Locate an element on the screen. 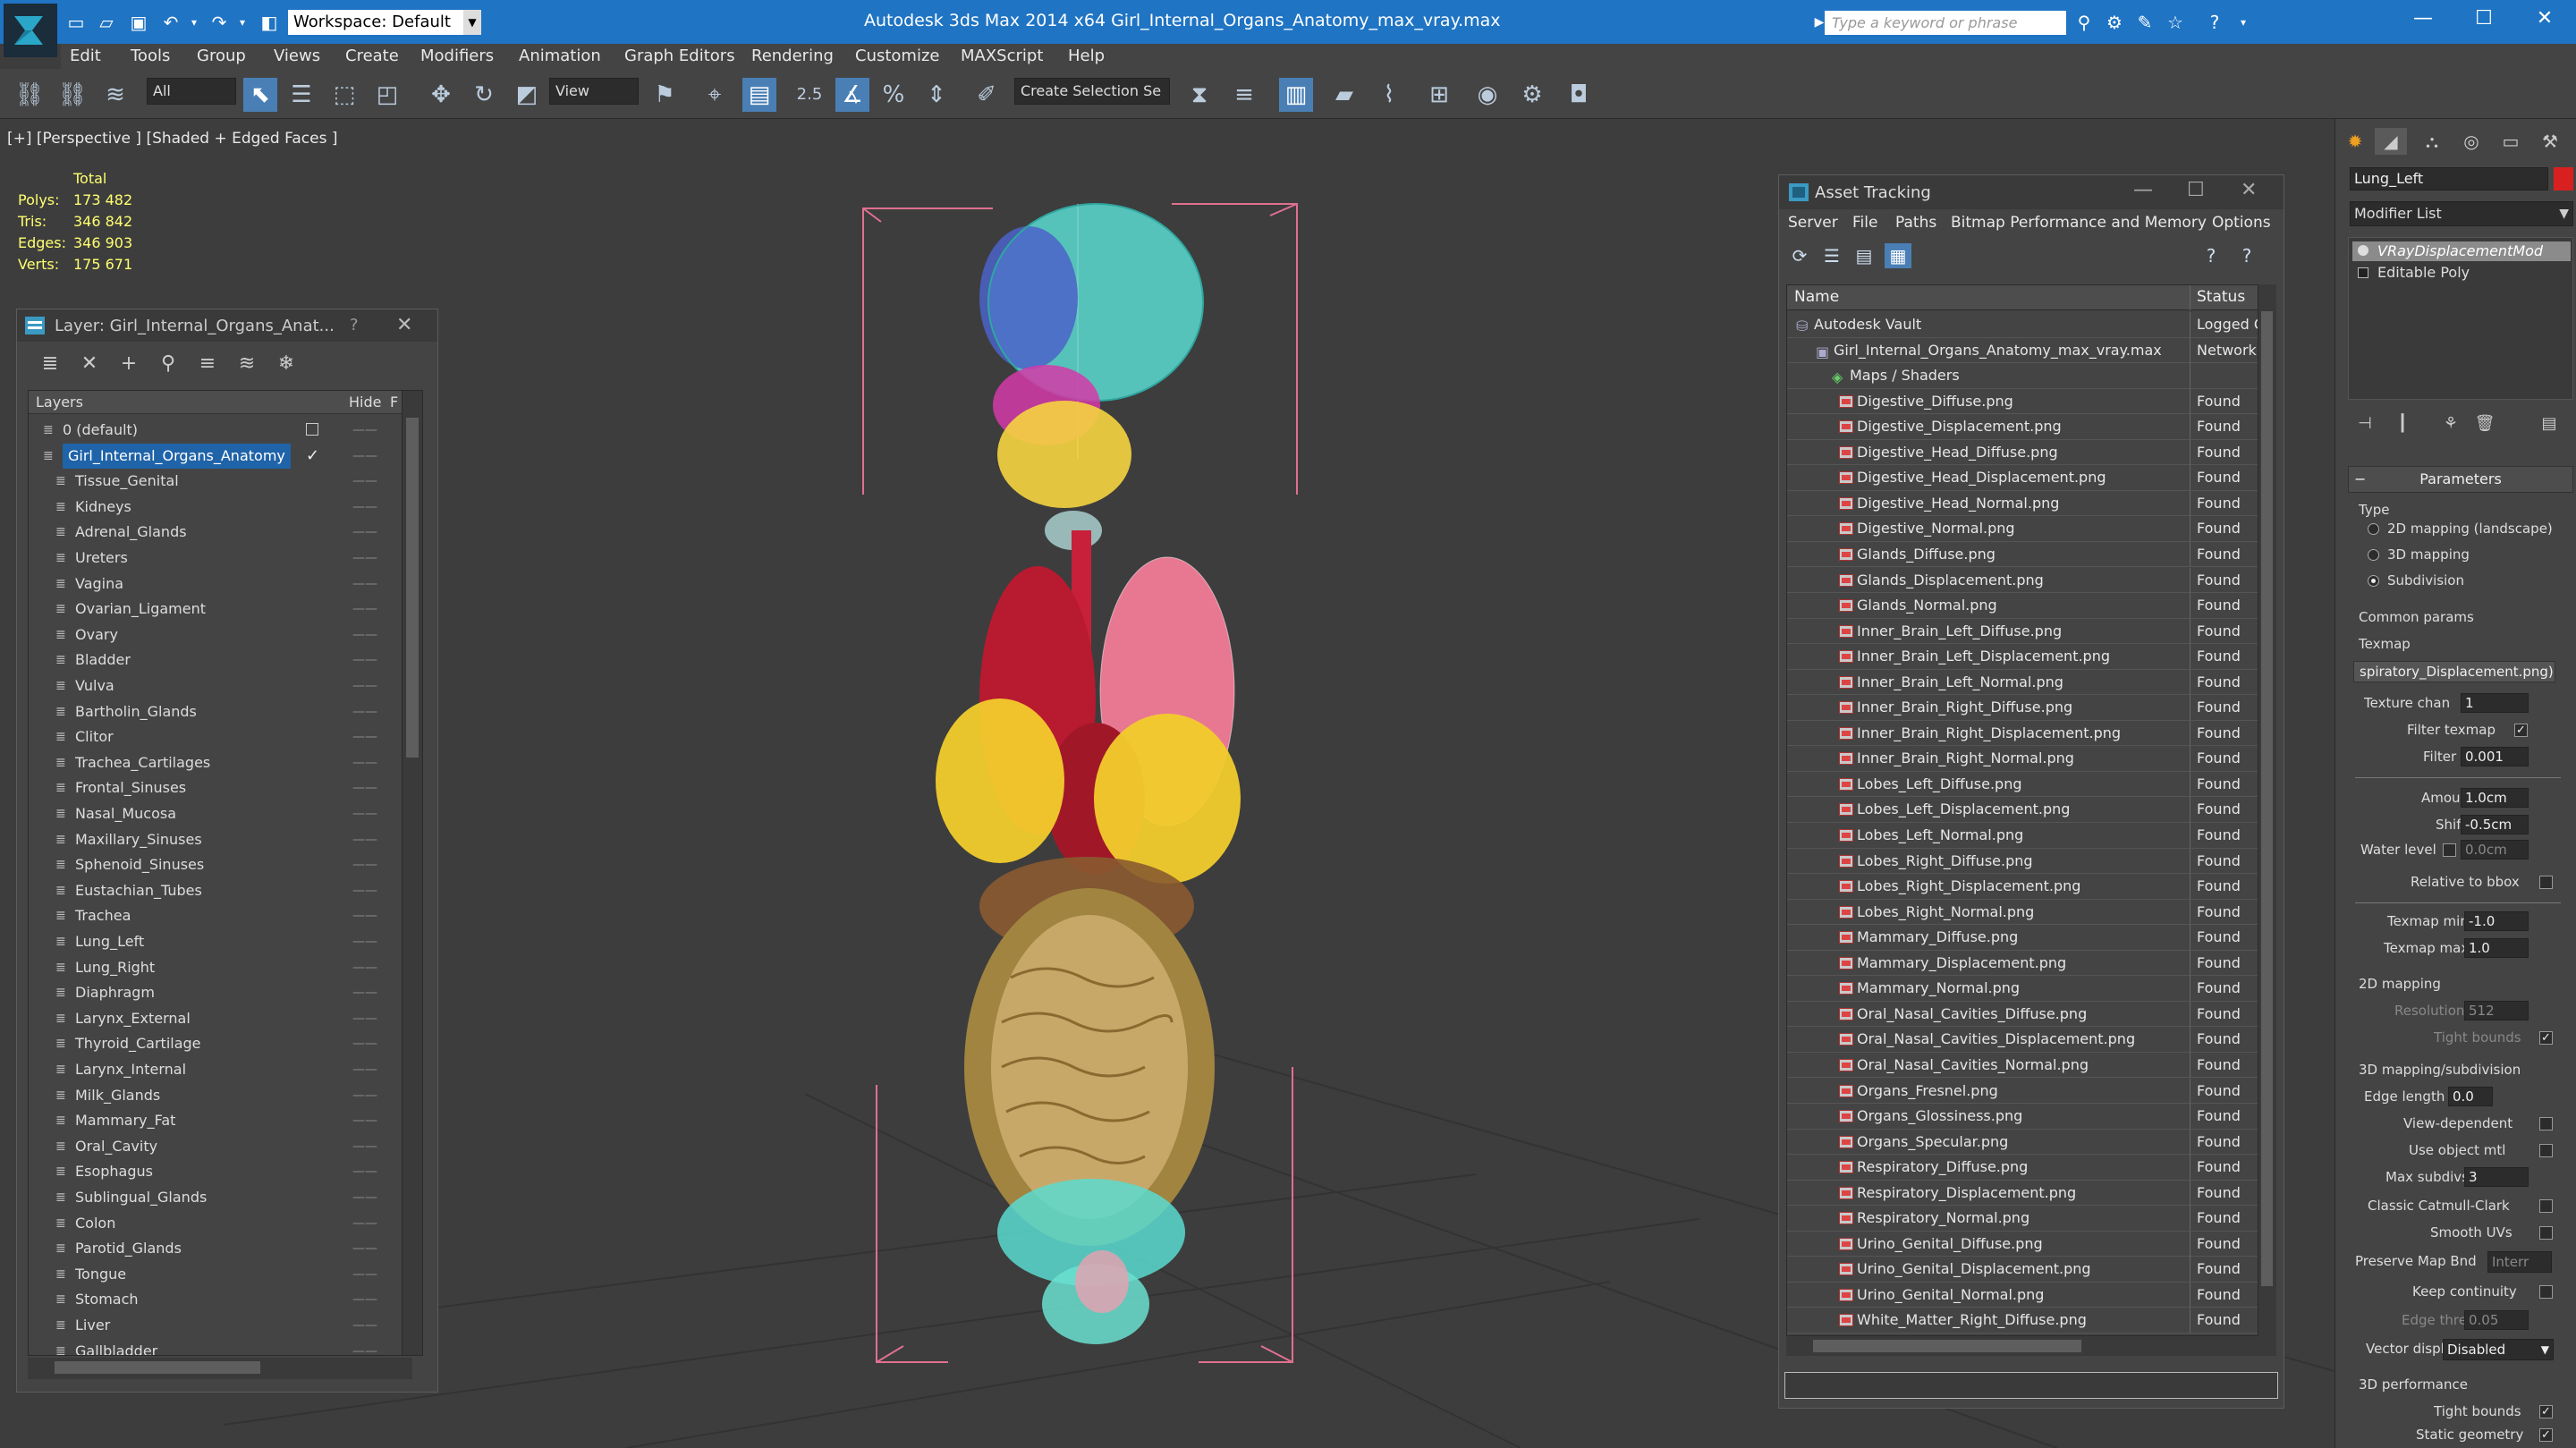 Image resolution: width=2576 pixels, height=1448 pixels. close-icon: ✕ is located at coordinates (2249, 190).